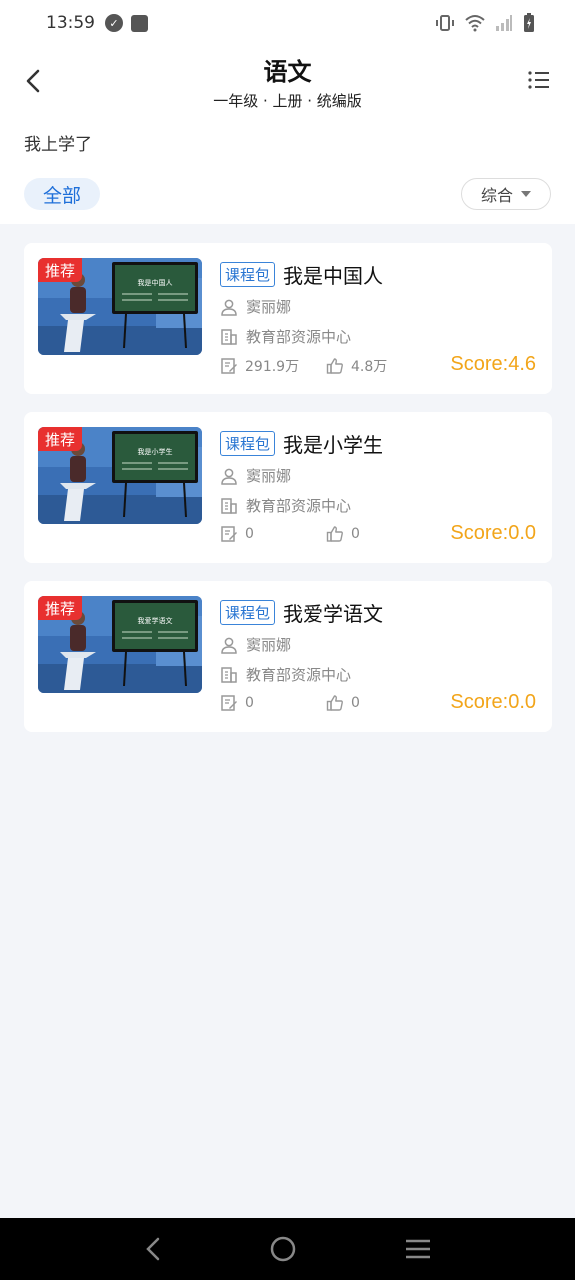 The width and height of the screenshot is (575, 1280). What do you see at coordinates (153, 1249) in the screenshot?
I see `nav-back-icon` at bounding box center [153, 1249].